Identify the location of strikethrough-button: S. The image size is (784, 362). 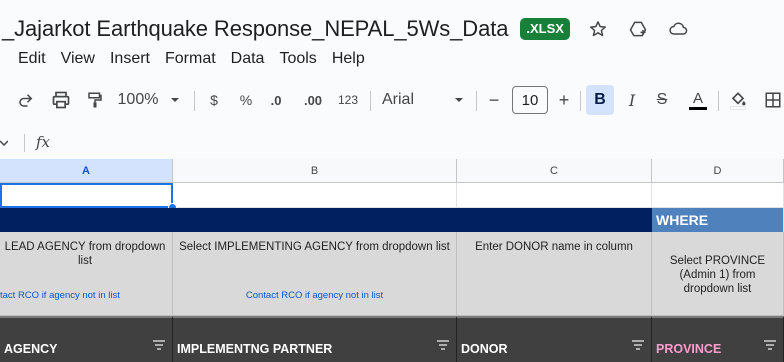
(662, 100).